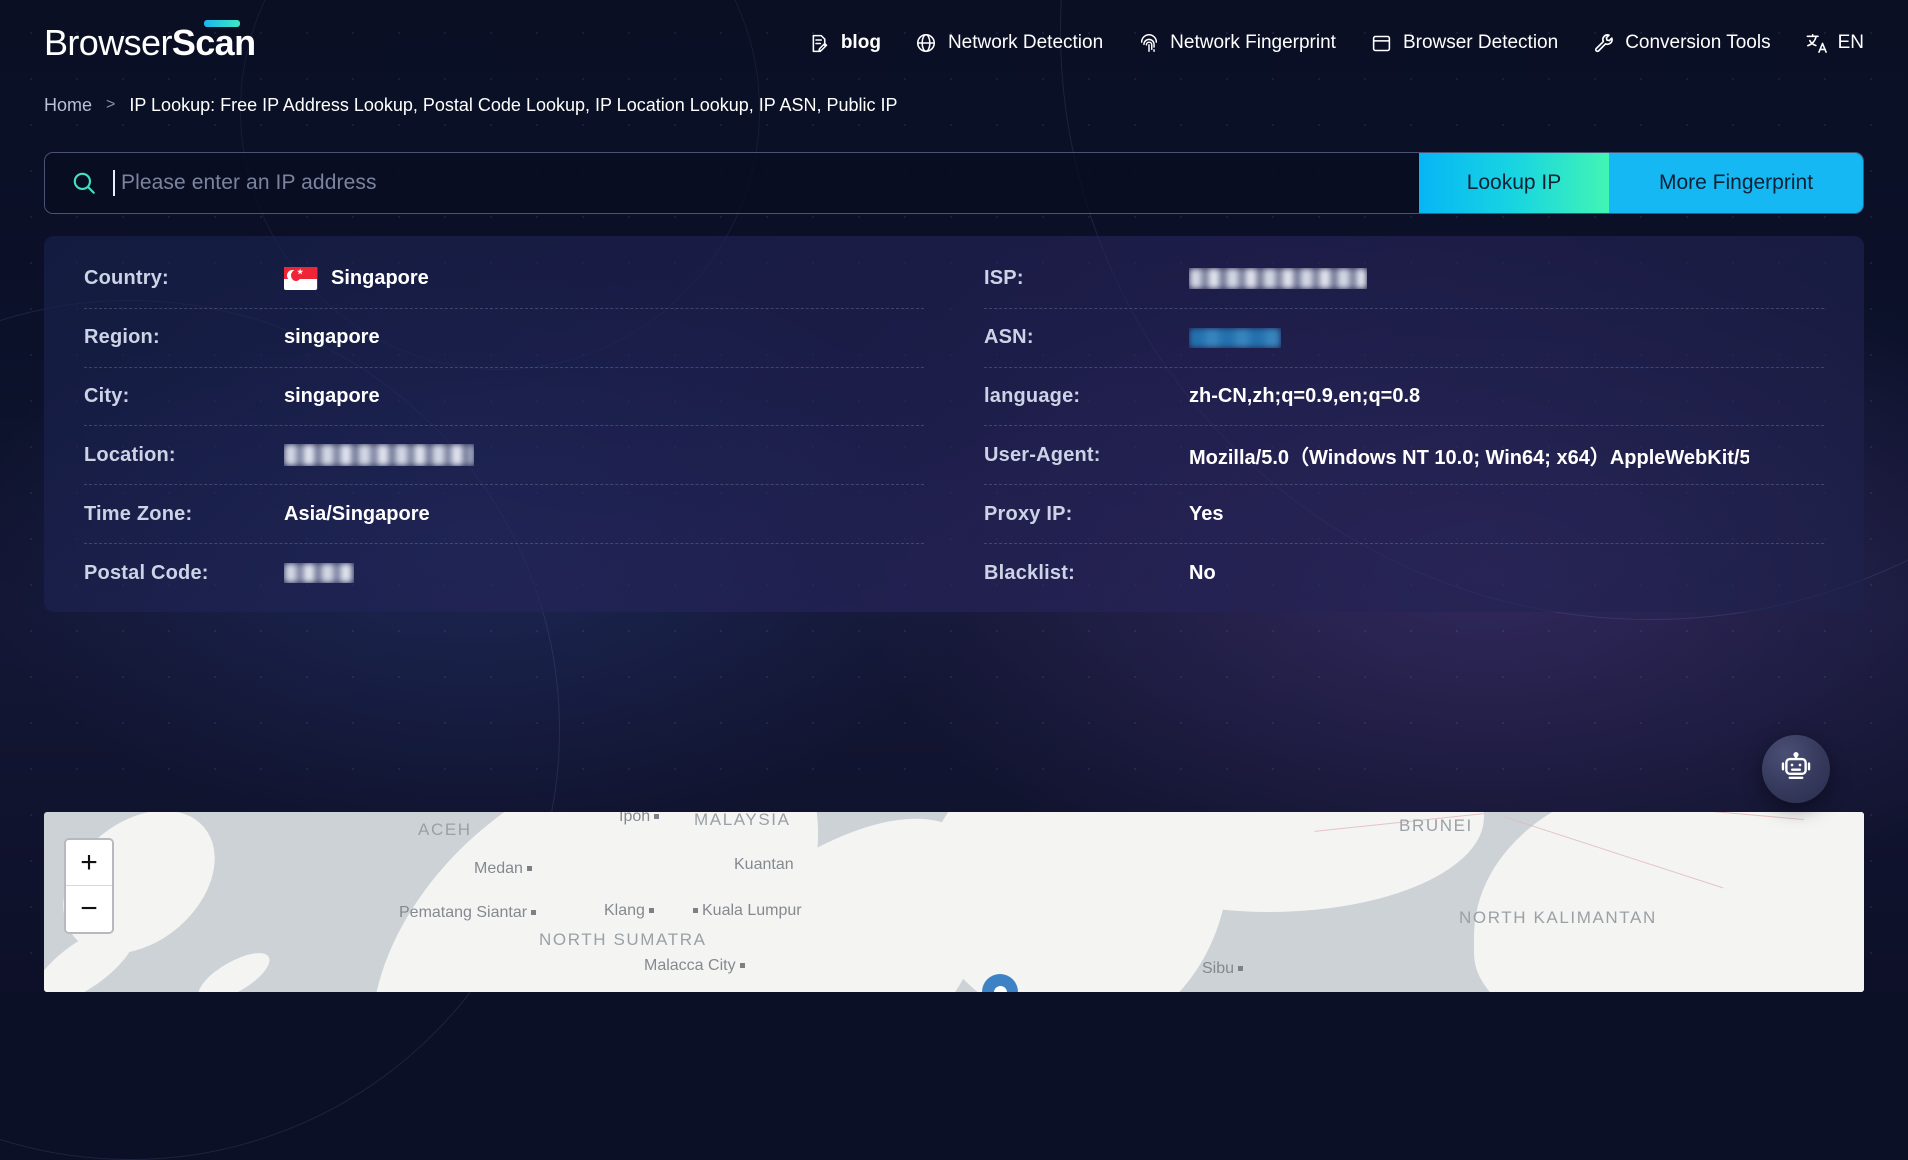 The height and width of the screenshot is (1160, 1908). What do you see at coordinates (357, 513) in the screenshot?
I see `info-value-timezone: Asia/Singapore` at bounding box center [357, 513].